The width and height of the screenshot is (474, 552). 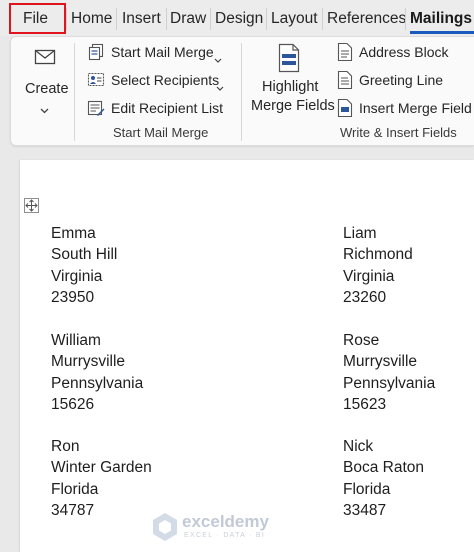 I want to click on insert-field-icon, so click(x=345, y=109).